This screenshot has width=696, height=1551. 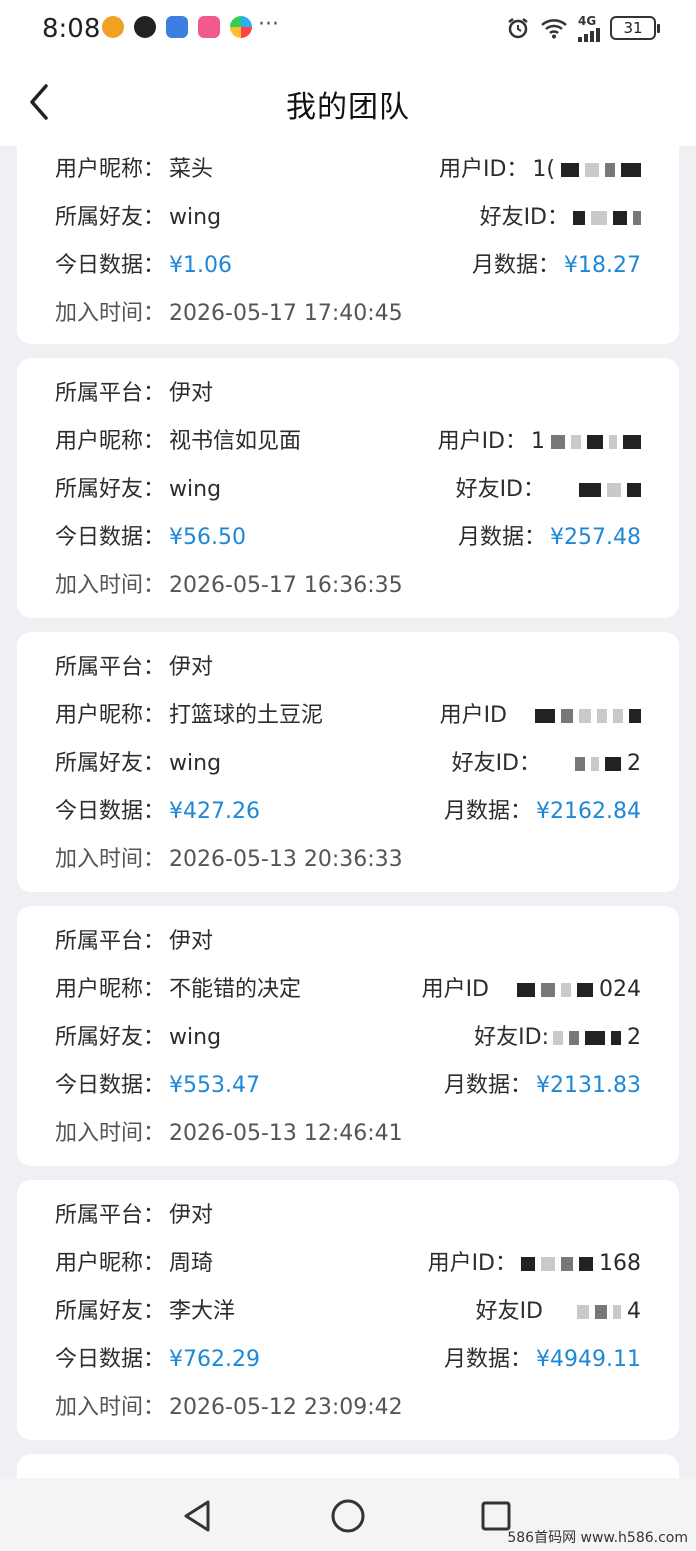 What do you see at coordinates (286, 313) in the screenshot?
I see `join-time-value: 2026-05-17 17:40:45` at bounding box center [286, 313].